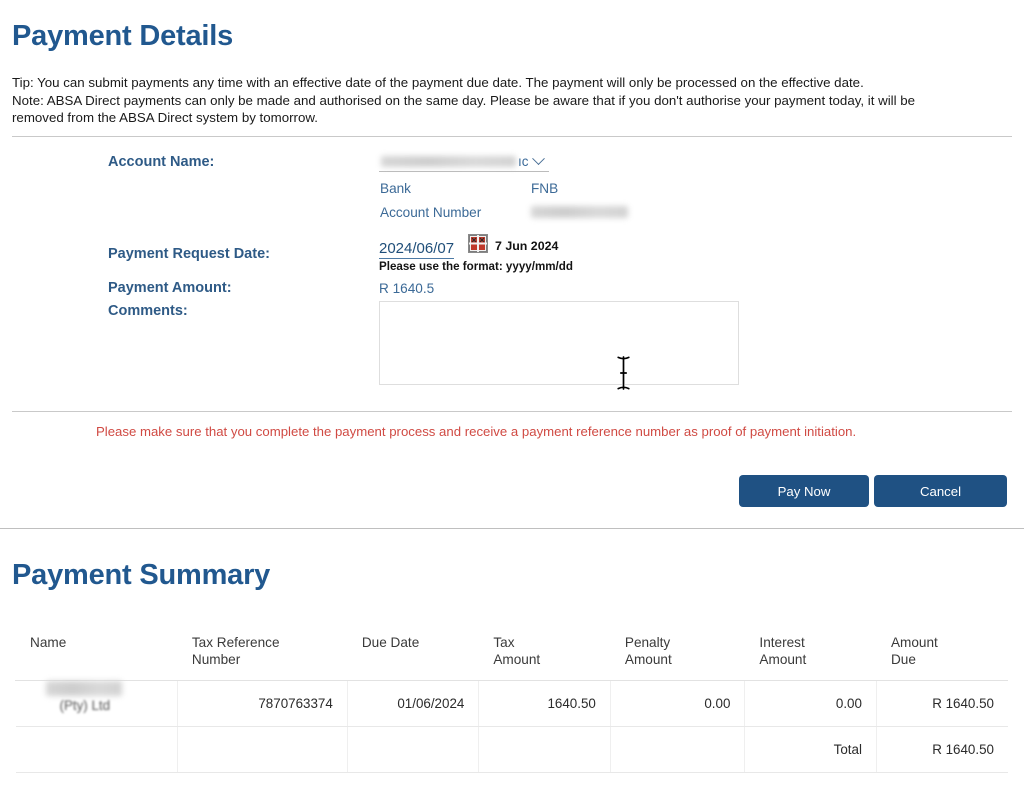 The image size is (1024, 811). What do you see at coordinates (407, 288) in the screenshot?
I see `payment-amount-value: R 1640.5` at bounding box center [407, 288].